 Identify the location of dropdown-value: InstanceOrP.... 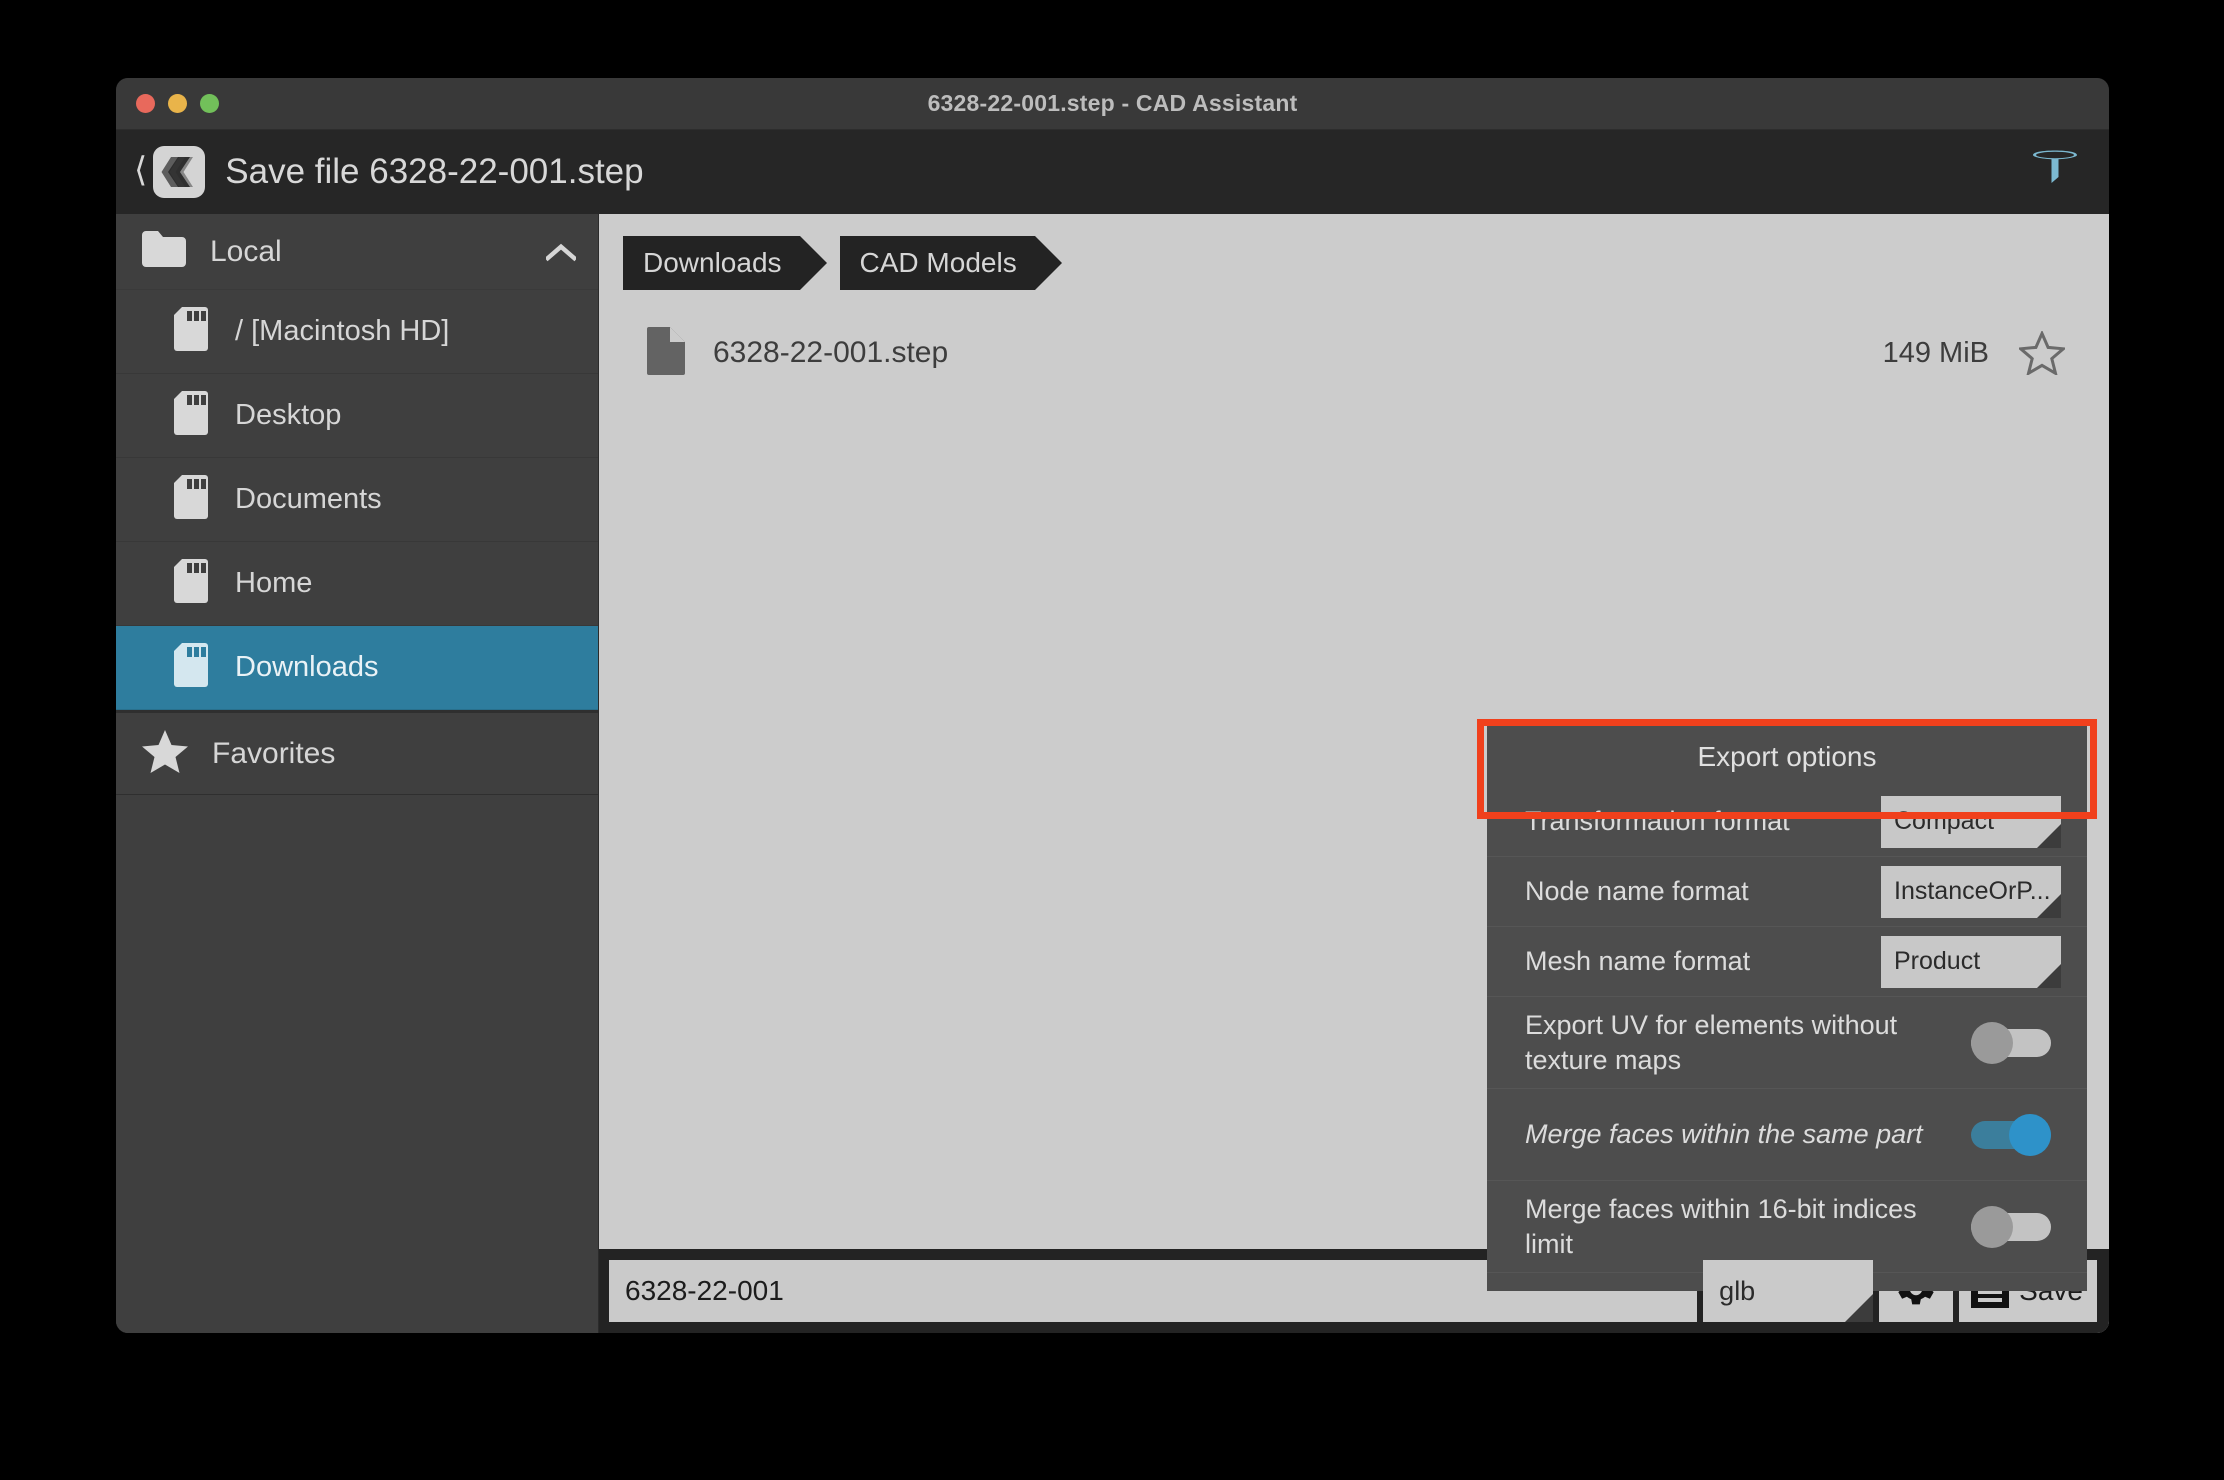
(1972, 891).